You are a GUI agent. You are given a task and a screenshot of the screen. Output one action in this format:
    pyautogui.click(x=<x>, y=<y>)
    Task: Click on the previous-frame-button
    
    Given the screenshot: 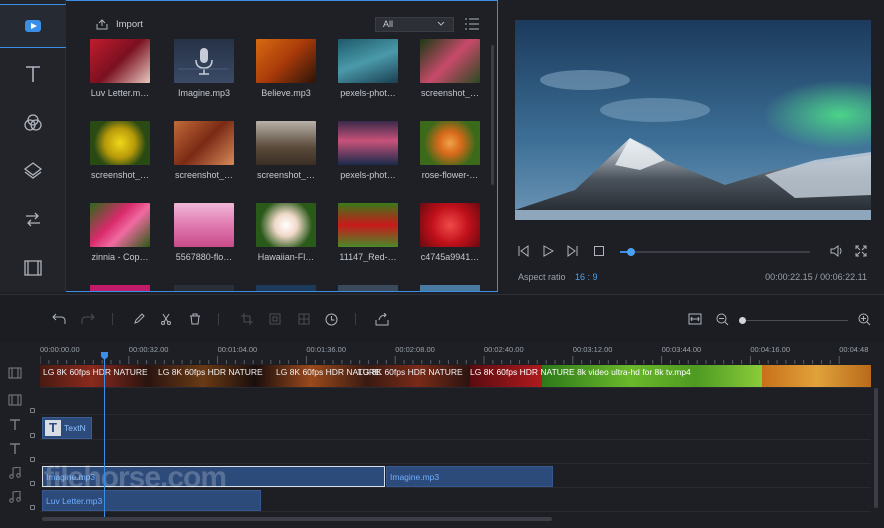 What is the action you would take?
    pyautogui.click(x=524, y=252)
    